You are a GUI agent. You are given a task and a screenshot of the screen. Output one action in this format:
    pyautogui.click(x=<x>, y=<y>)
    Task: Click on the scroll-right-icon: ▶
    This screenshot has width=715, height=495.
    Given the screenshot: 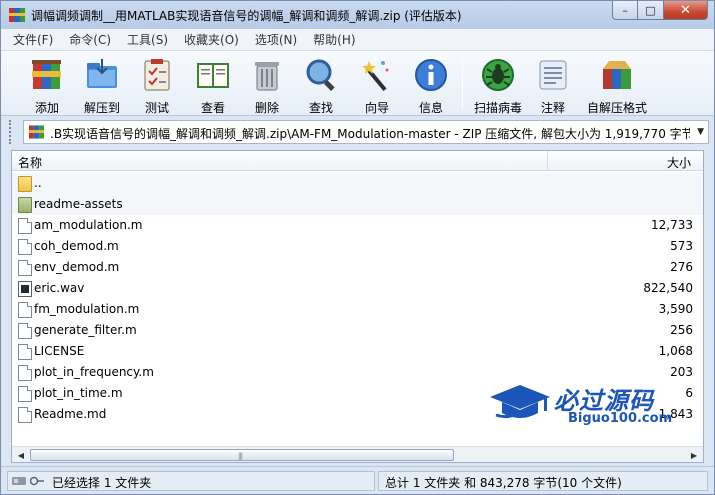 What is the action you would take?
    pyautogui.click(x=694, y=455)
    